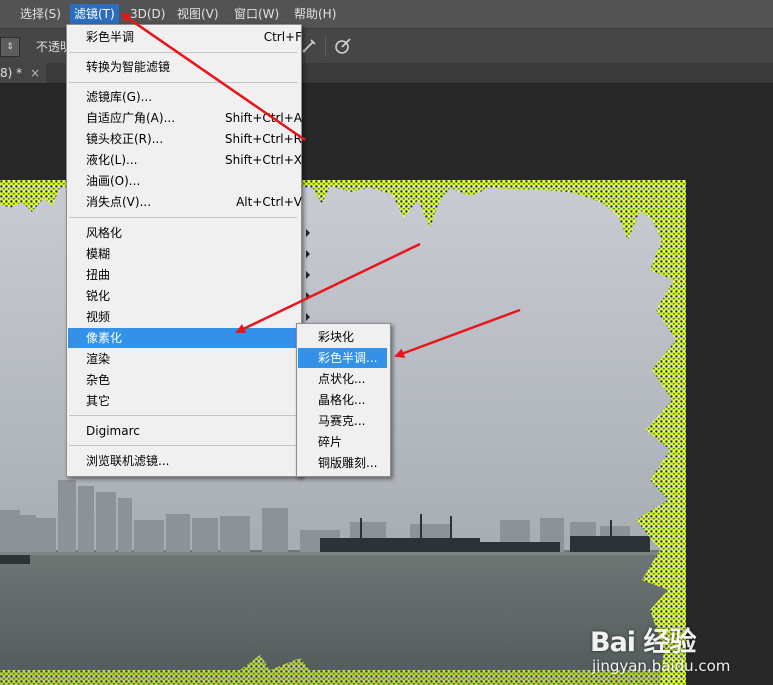 Image resolution: width=773 pixels, height=685 pixels. I want to click on red-arrow-to-color-halftone, so click(457, 333).